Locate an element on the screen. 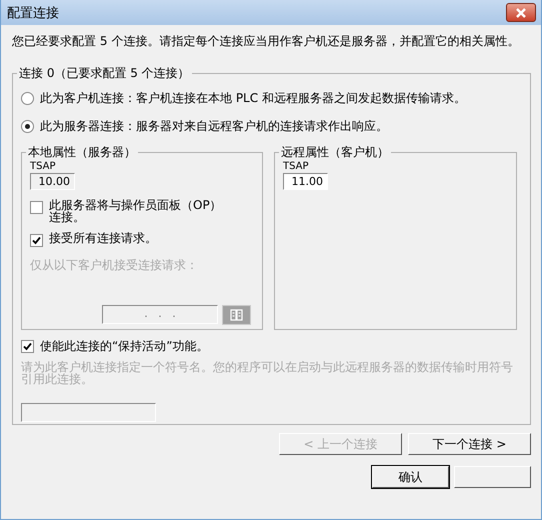 Image resolution: width=542 pixels, height=520 pixels. restrict-label: 仅从以下客户机接受连接请求： is located at coordinates (114, 265).